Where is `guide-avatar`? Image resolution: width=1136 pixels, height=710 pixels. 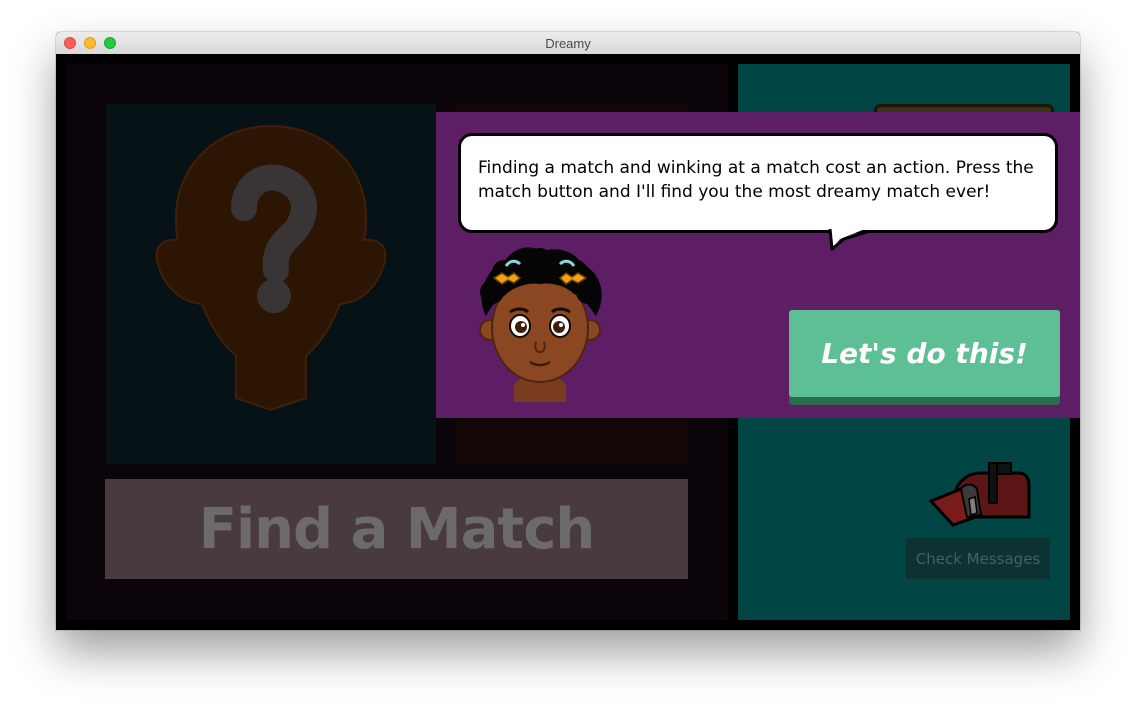 guide-avatar is located at coordinates (540, 324).